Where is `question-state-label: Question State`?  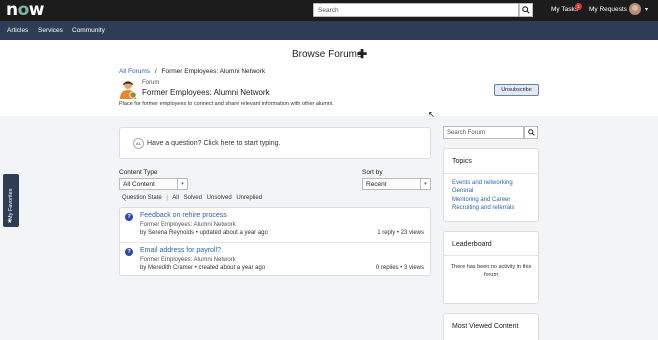 question-state-label: Question State is located at coordinates (142, 198).